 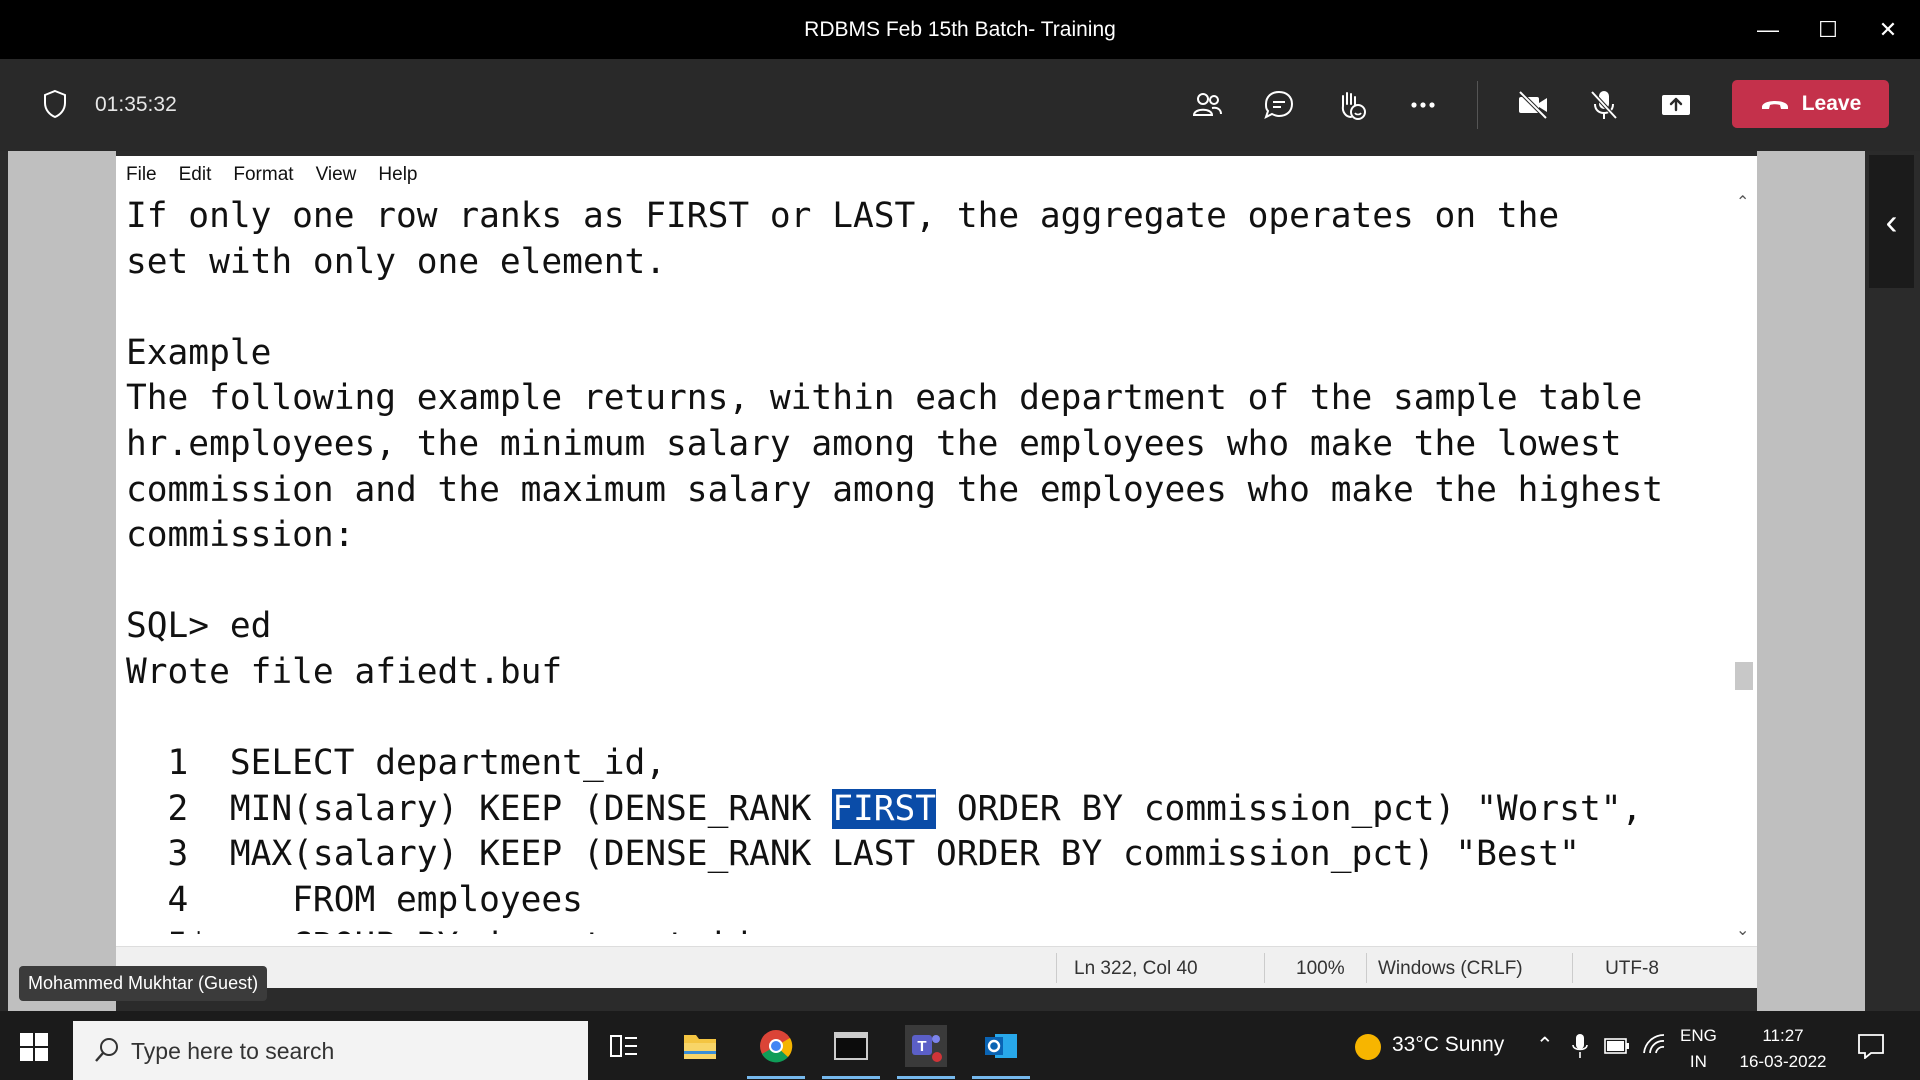 I want to click on chevron-up-icon: ⌃, so click(x=1545, y=1045).